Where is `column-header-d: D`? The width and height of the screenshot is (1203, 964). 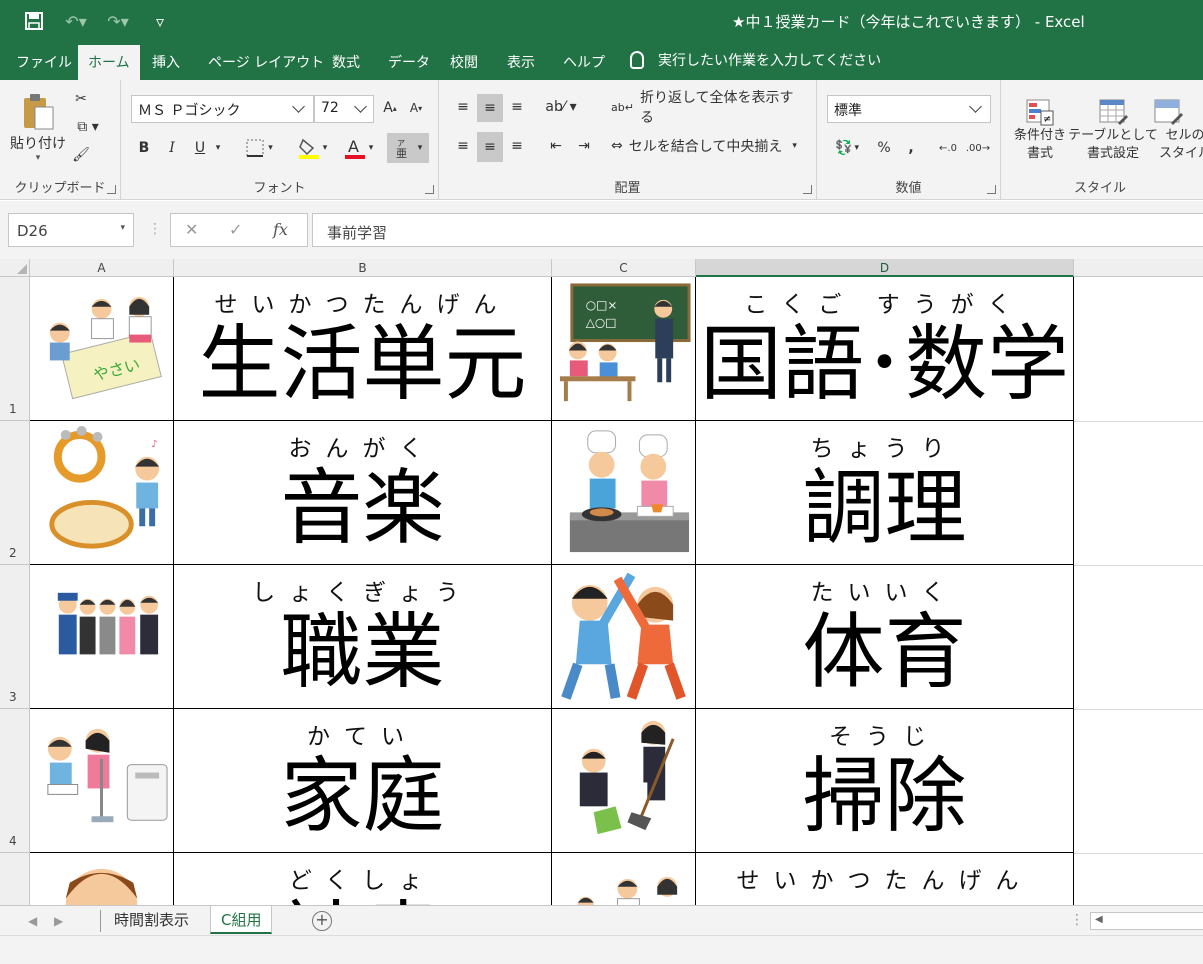 column-header-d: D is located at coordinates (885, 268).